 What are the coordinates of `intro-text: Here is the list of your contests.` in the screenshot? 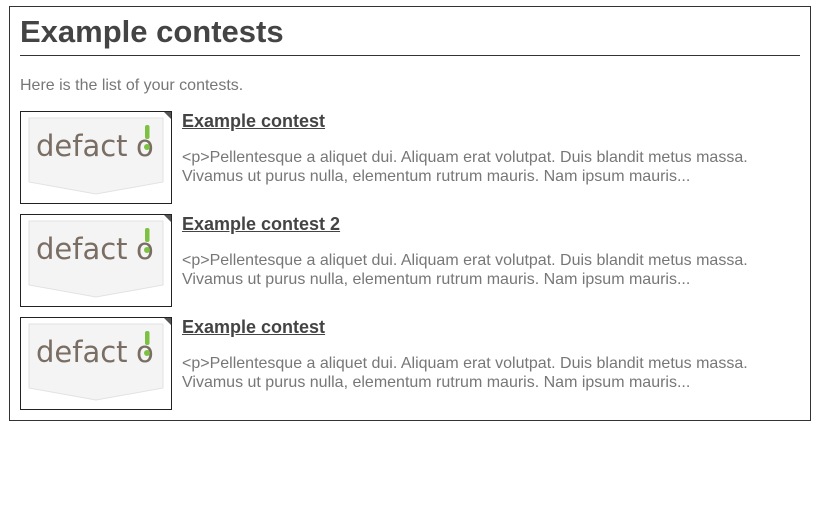 It's located at (132, 85).